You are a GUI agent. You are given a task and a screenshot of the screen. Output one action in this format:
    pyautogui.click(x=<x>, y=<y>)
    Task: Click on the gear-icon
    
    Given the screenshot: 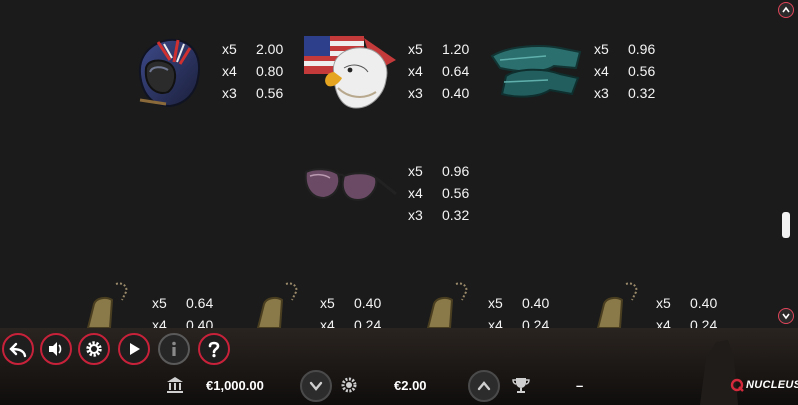 What is the action you would take?
    pyautogui.click(x=94, y=349)
    